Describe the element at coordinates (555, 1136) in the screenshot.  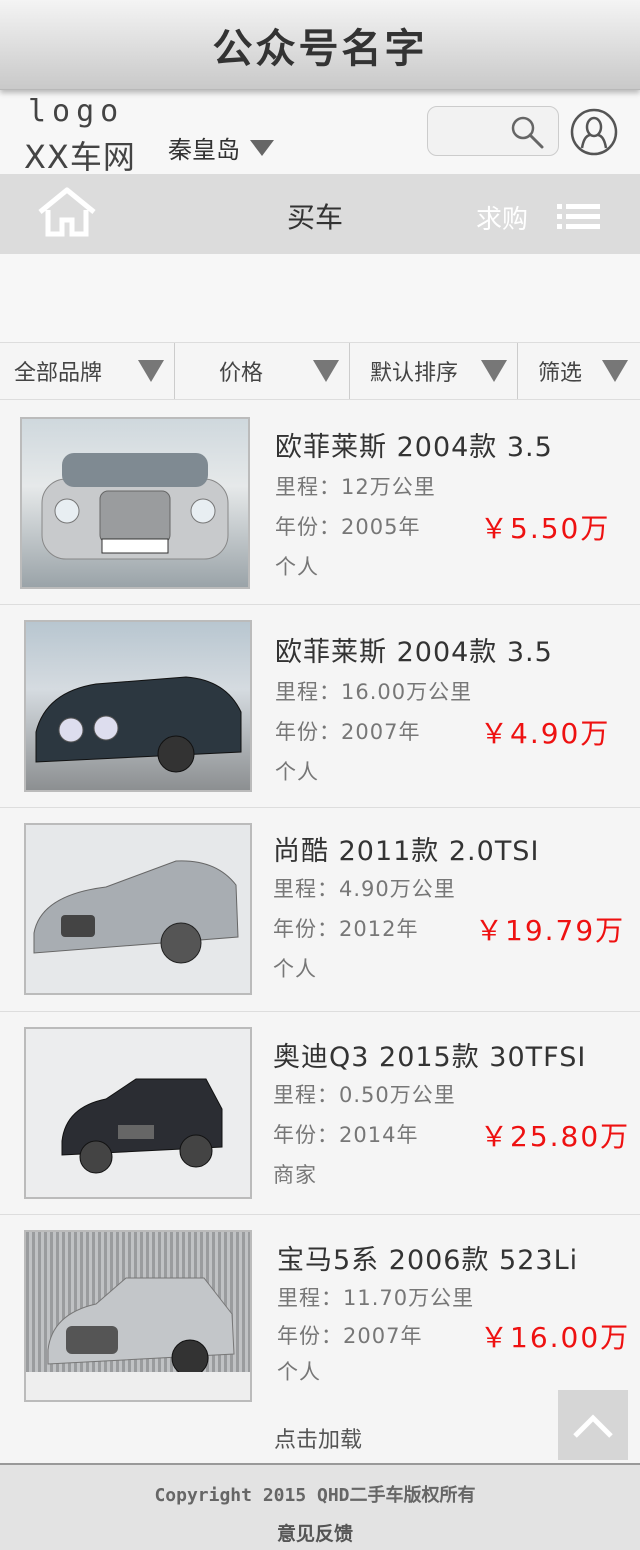
I see `car-price: ￥25.80万` at that location.